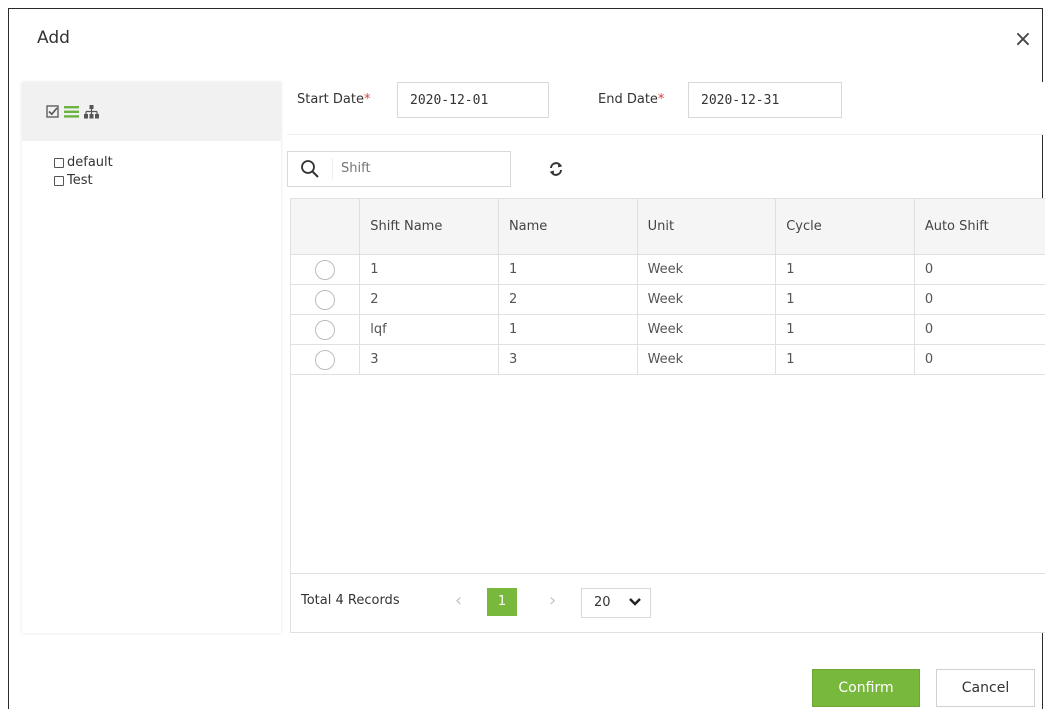 The height and width of the screenshot is (709, 1045). I want to click on column-header-shift-name: Shift Name, so click(429, 227).